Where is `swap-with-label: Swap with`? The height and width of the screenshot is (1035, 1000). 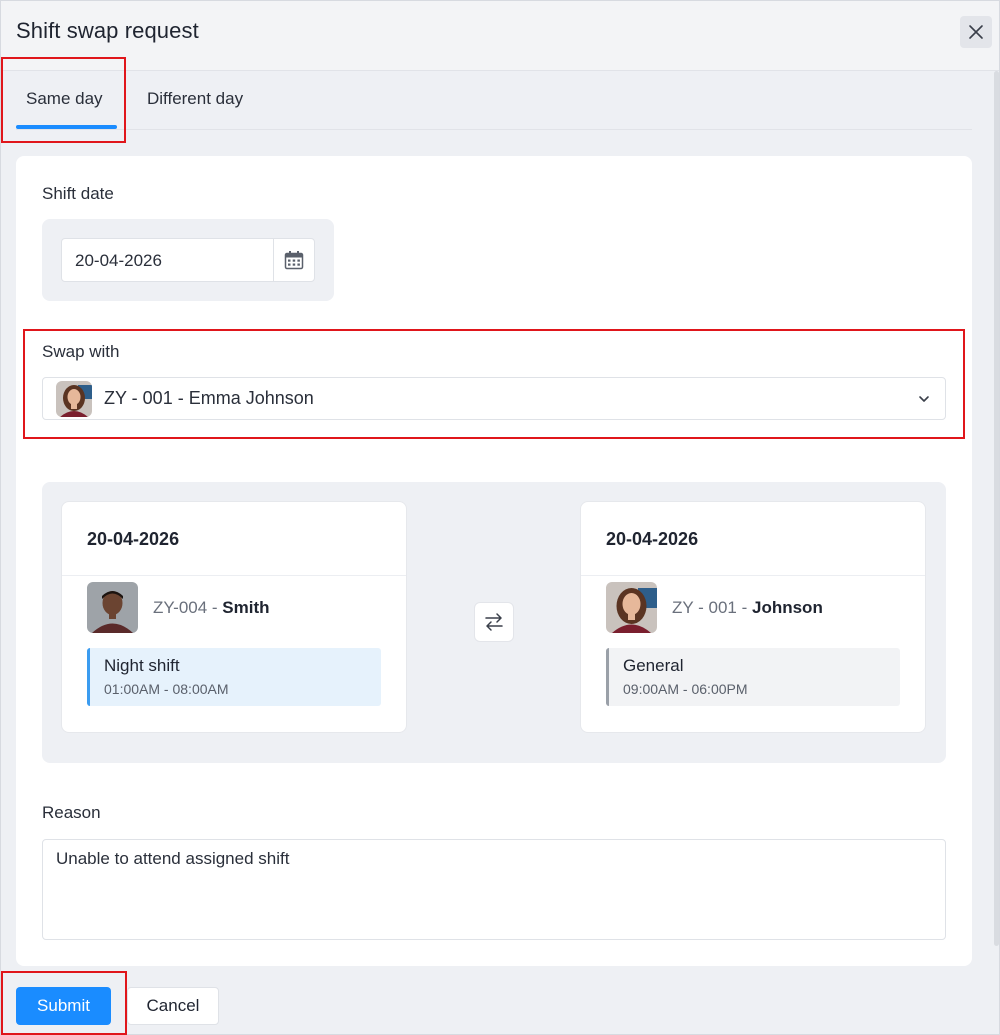 swap-with-label: Swap with is located at coordinates (81, 351).